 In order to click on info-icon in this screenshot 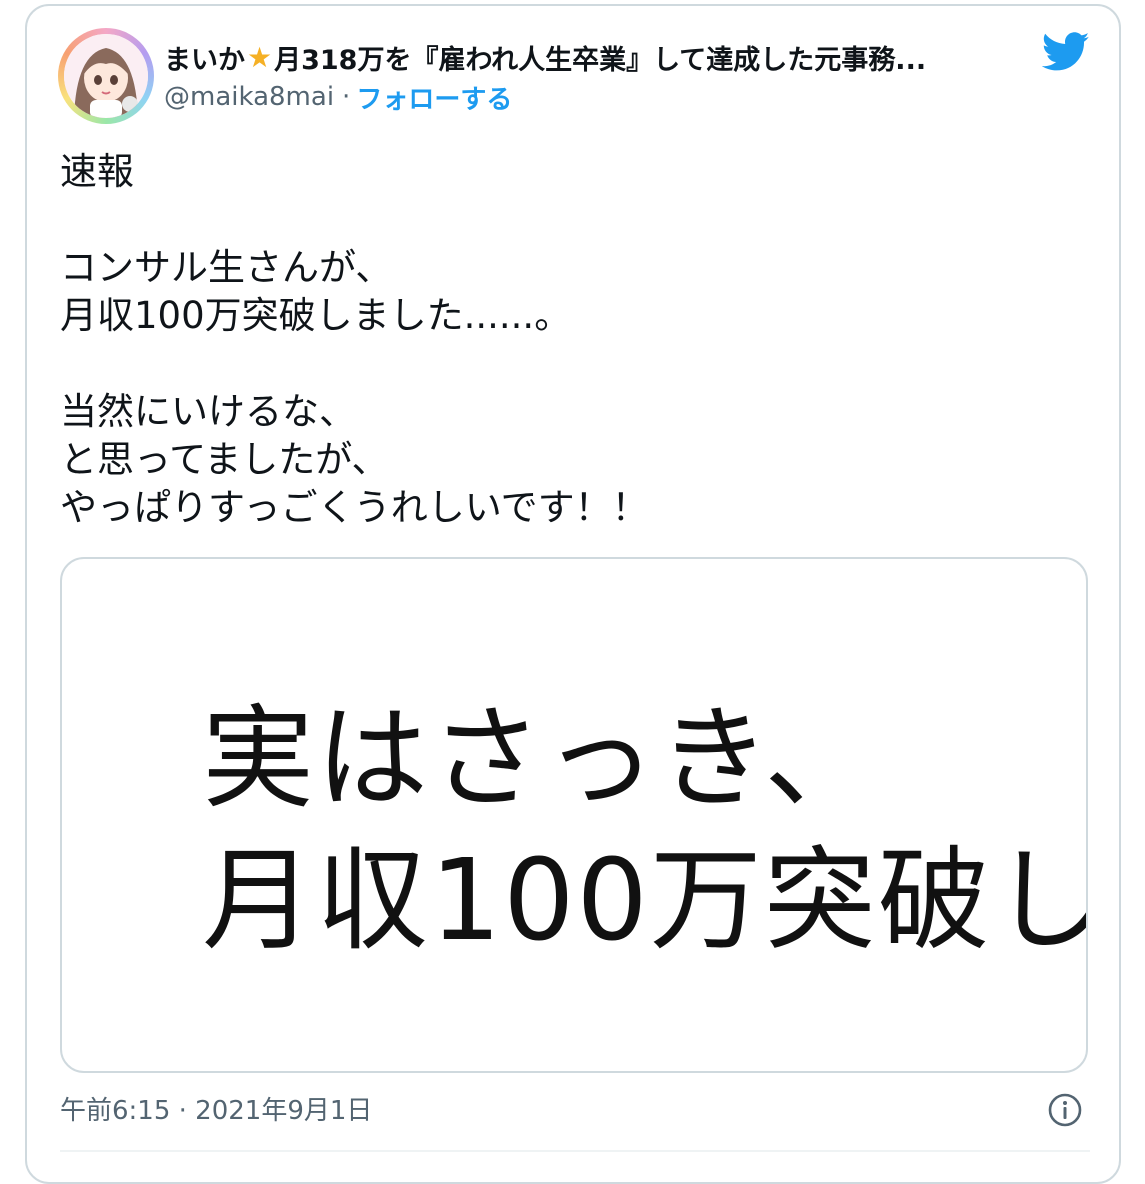, I will do `click(1065, 1110)`.